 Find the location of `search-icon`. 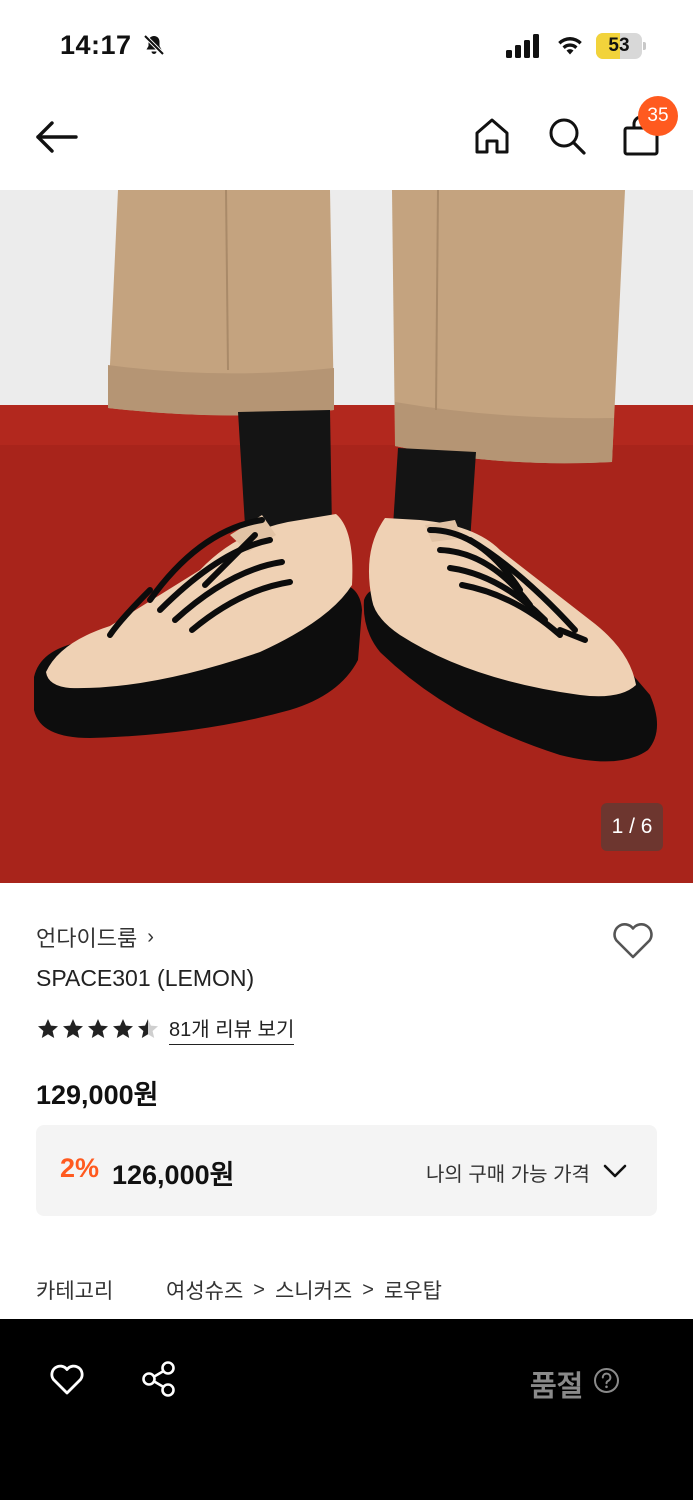

search-icon is located at coordinates (567, 136).